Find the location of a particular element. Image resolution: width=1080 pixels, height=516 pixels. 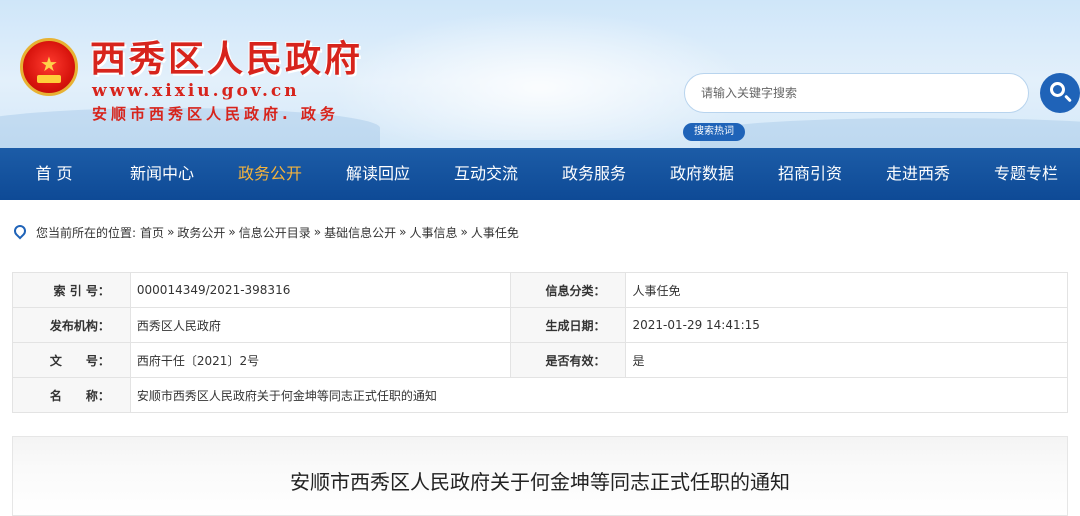

table-row: 文 号： 西府干任〔2021〕2号 是否有效： 是 is located at coordinates (540, 360).